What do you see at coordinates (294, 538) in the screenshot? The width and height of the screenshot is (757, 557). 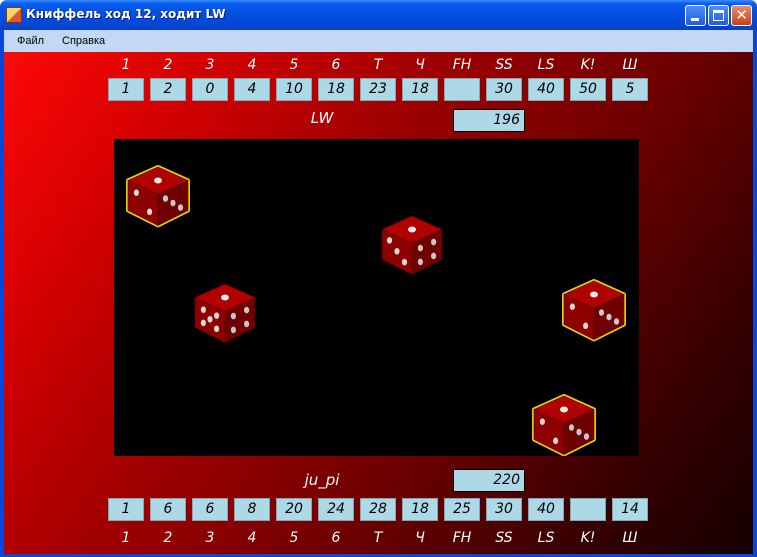 I see `bottom-header-4: 5` at bounding box center [294, 538].